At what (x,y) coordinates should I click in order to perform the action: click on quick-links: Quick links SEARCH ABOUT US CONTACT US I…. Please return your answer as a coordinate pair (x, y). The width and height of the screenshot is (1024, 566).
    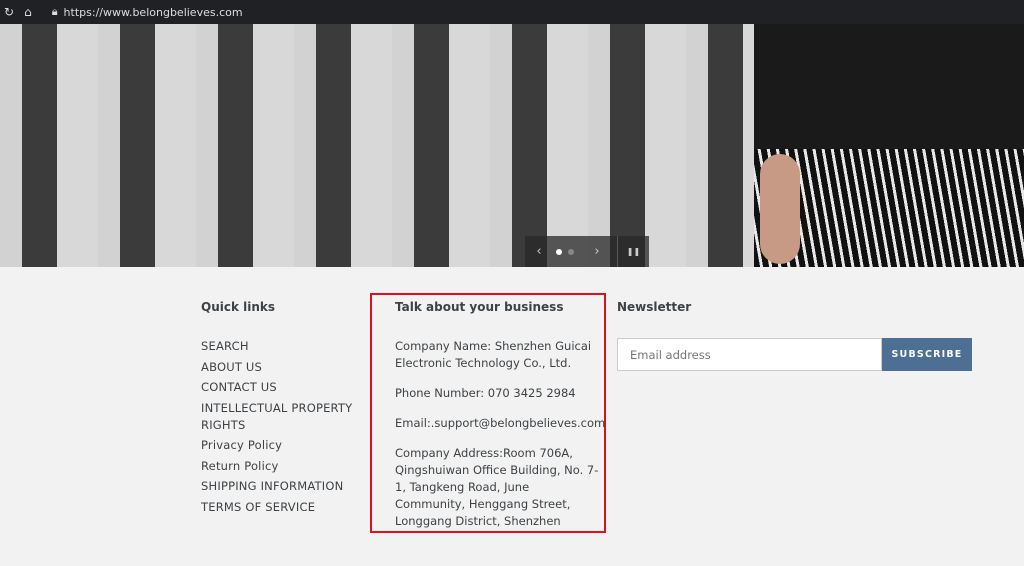
    Looking at the image, I should click on (281, 409).